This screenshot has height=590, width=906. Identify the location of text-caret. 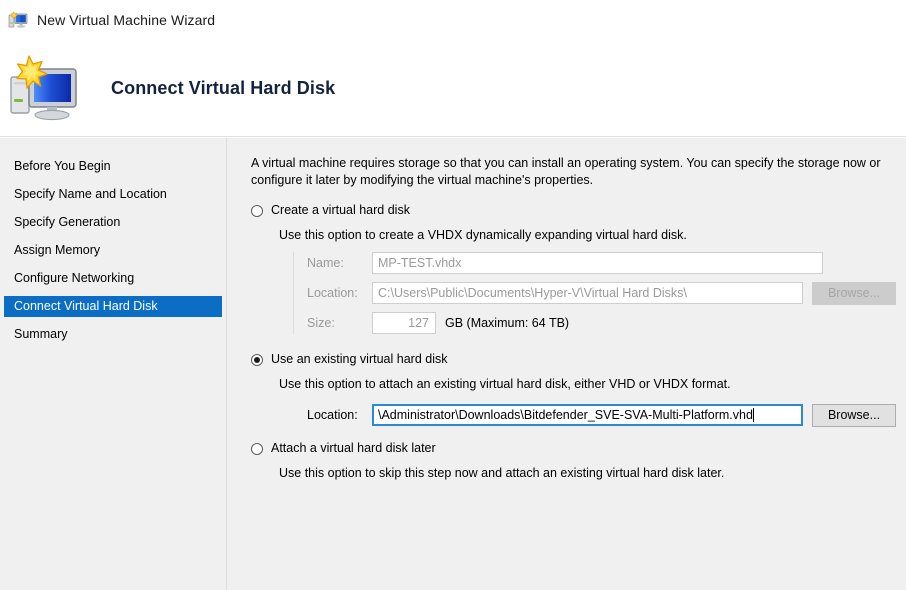
(753, 415).